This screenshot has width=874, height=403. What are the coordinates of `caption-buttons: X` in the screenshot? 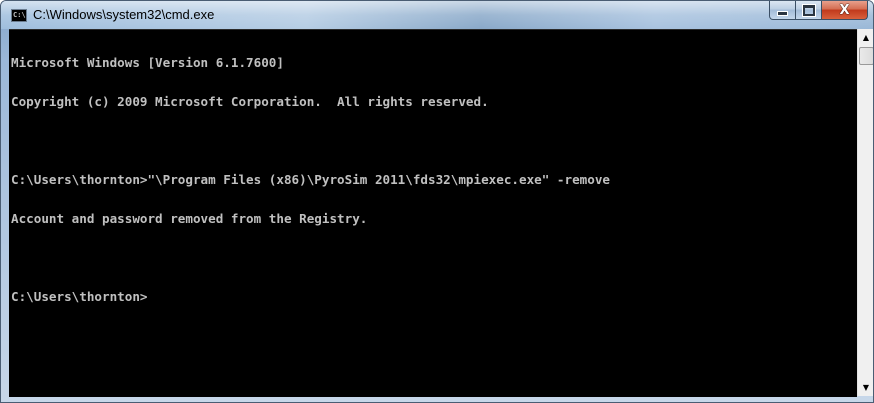 It's located at (818, 11).